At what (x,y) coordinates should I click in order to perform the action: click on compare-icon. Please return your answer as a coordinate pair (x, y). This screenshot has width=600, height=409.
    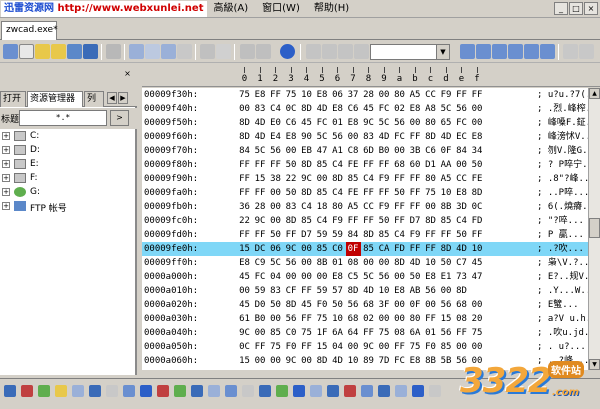
    Looking at the image, I should click on (547, 51).